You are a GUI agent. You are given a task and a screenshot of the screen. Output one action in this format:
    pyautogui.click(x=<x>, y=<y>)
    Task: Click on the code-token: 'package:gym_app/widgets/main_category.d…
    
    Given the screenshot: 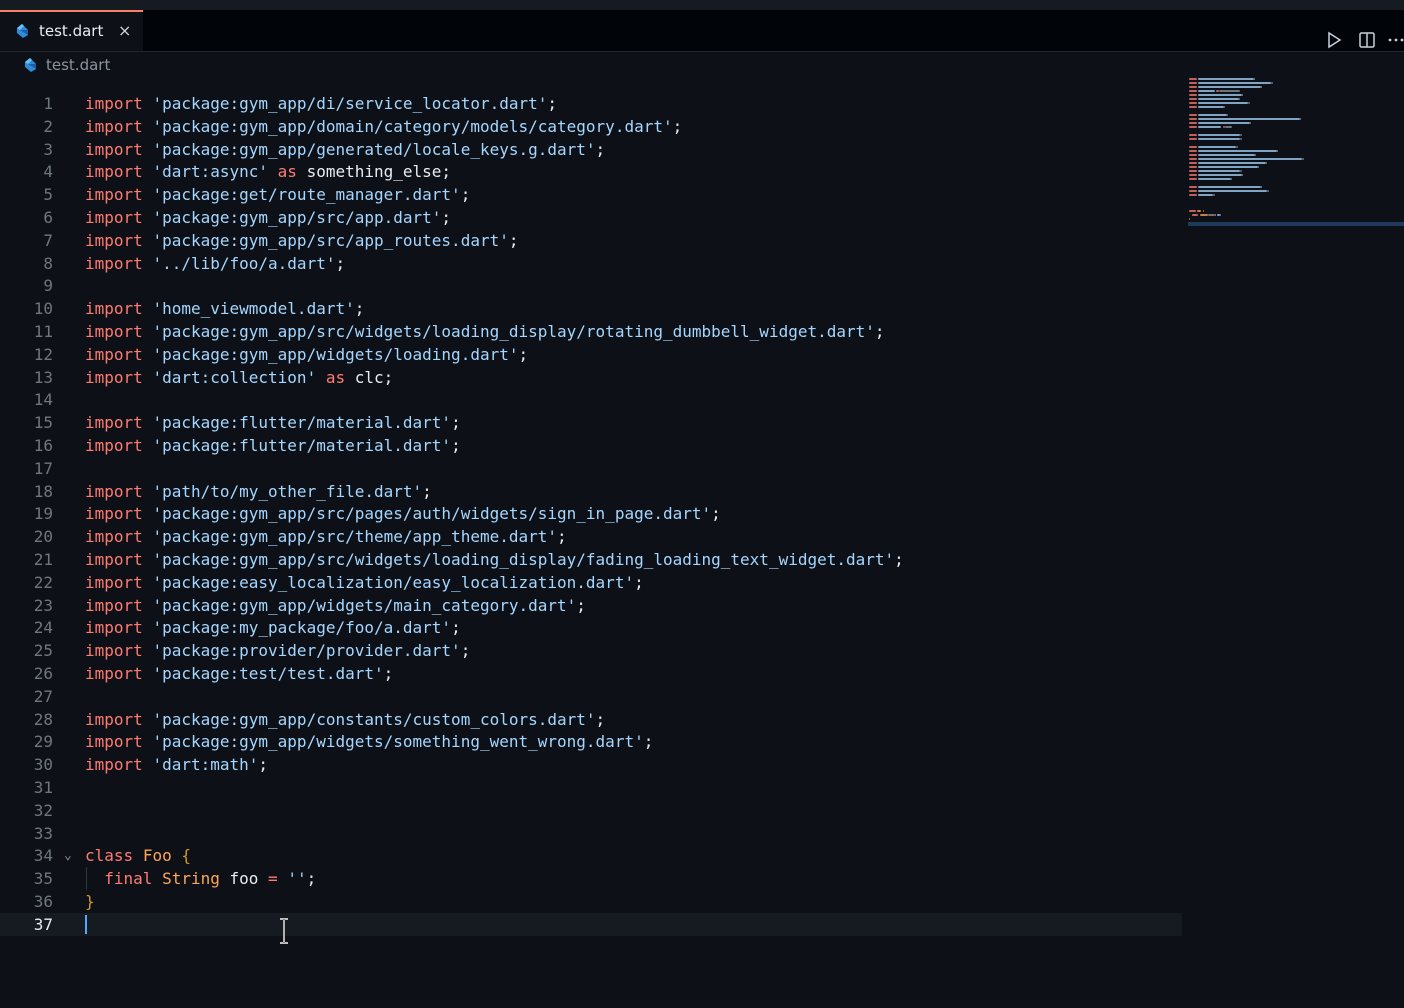 What is the action you would take?
    pyautogui.click(x=364, y=605)
    